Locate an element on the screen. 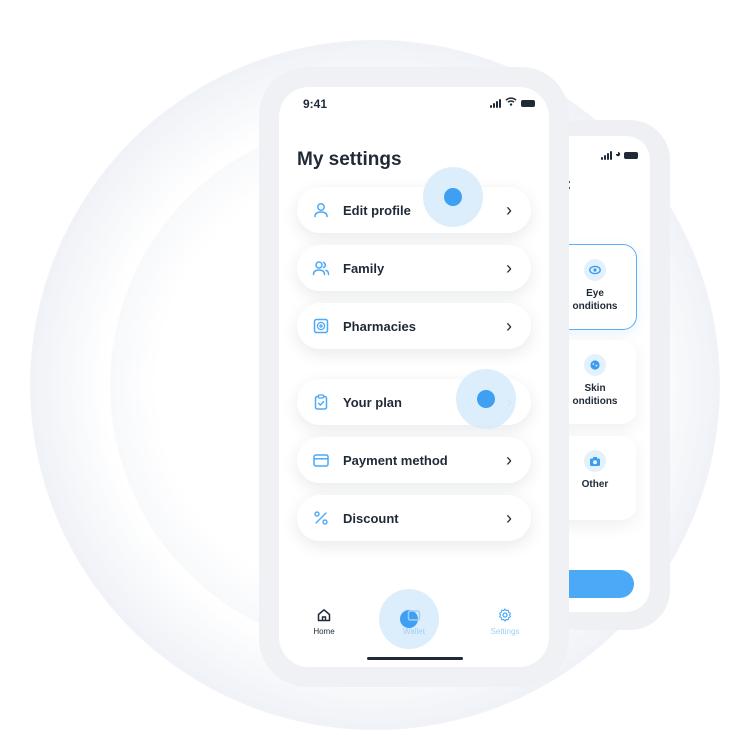 The height and width of the screenshot is (750, 750). tab-bar: Home Wallet Settings is located at coordinates (414, 627).